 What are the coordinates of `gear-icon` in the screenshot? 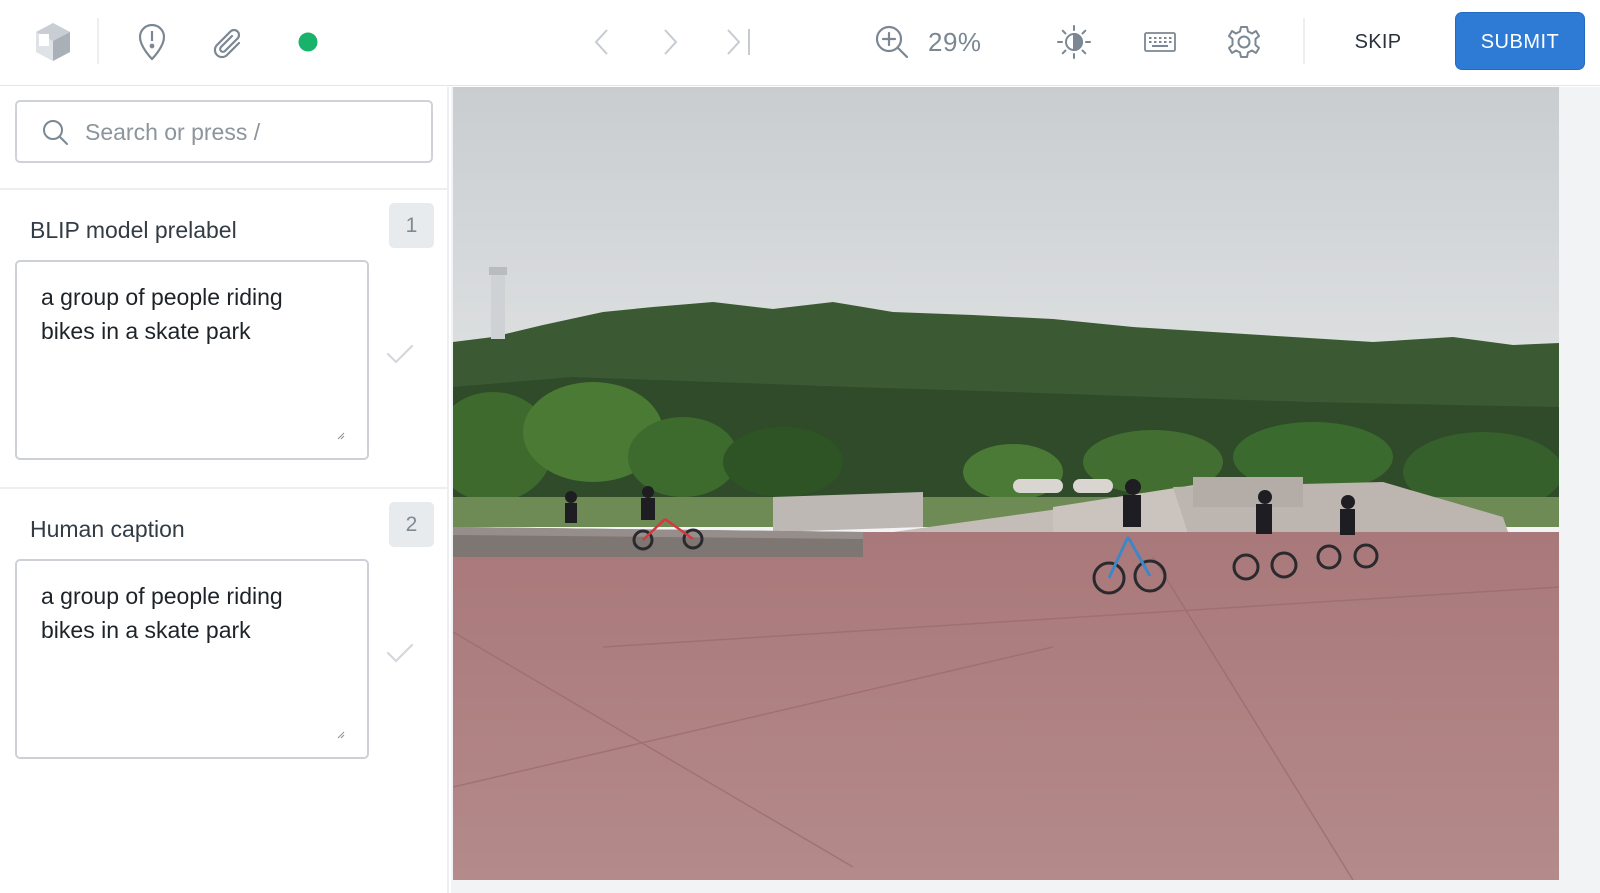 It's located at (1244, 42).